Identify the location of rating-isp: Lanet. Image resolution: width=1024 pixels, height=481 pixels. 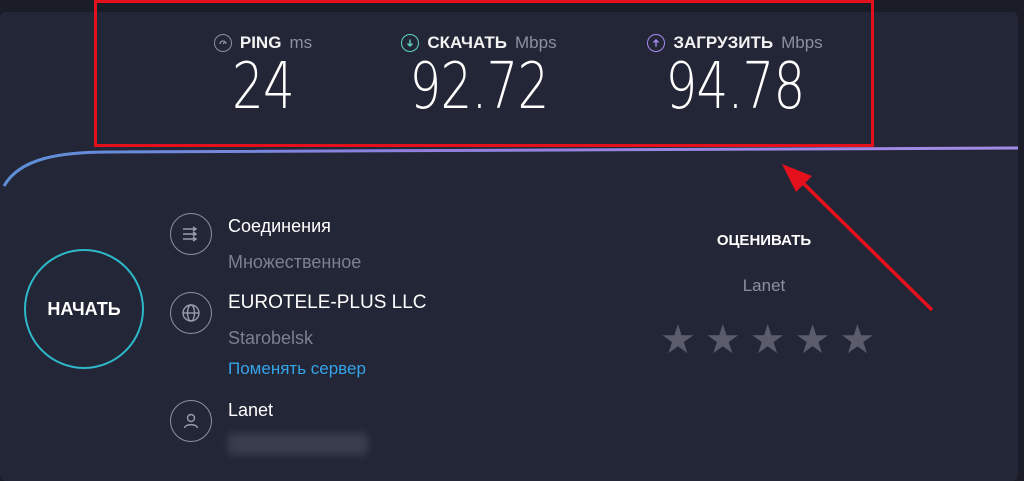
(764, 285).